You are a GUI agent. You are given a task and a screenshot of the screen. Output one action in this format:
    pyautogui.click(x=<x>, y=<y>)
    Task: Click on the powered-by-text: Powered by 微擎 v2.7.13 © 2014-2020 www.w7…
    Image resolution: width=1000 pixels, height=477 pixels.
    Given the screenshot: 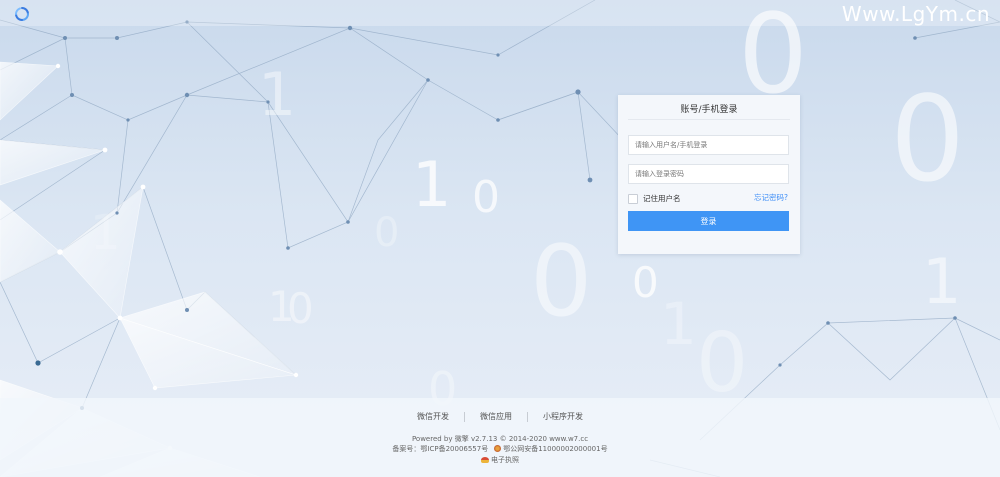 What is the action you would take?
    pyautogui.click(x=500, y=439)
    